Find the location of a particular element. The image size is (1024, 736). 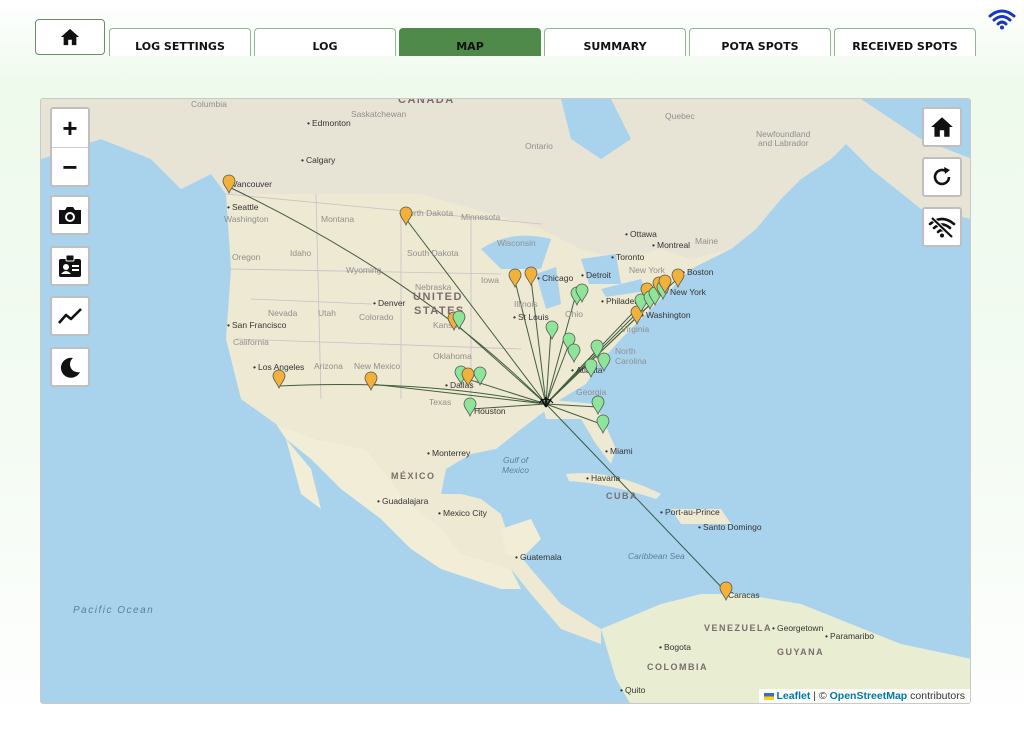

map-attribution: Leaflet | © OpenStreetMap contributors is located at coordinates (864, 696).